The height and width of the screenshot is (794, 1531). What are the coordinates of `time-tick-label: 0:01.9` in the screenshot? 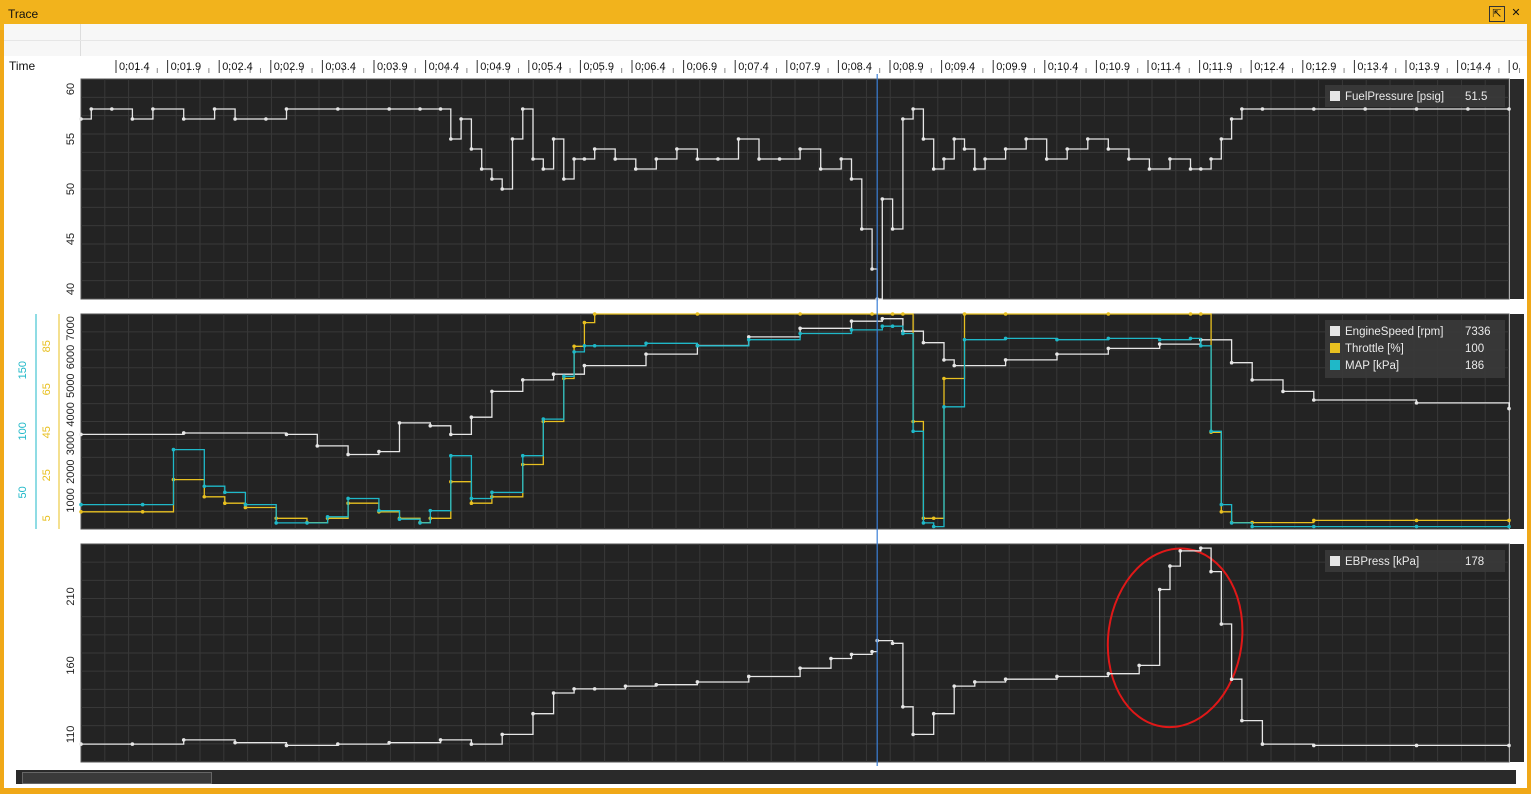 It's located at (186, 67).